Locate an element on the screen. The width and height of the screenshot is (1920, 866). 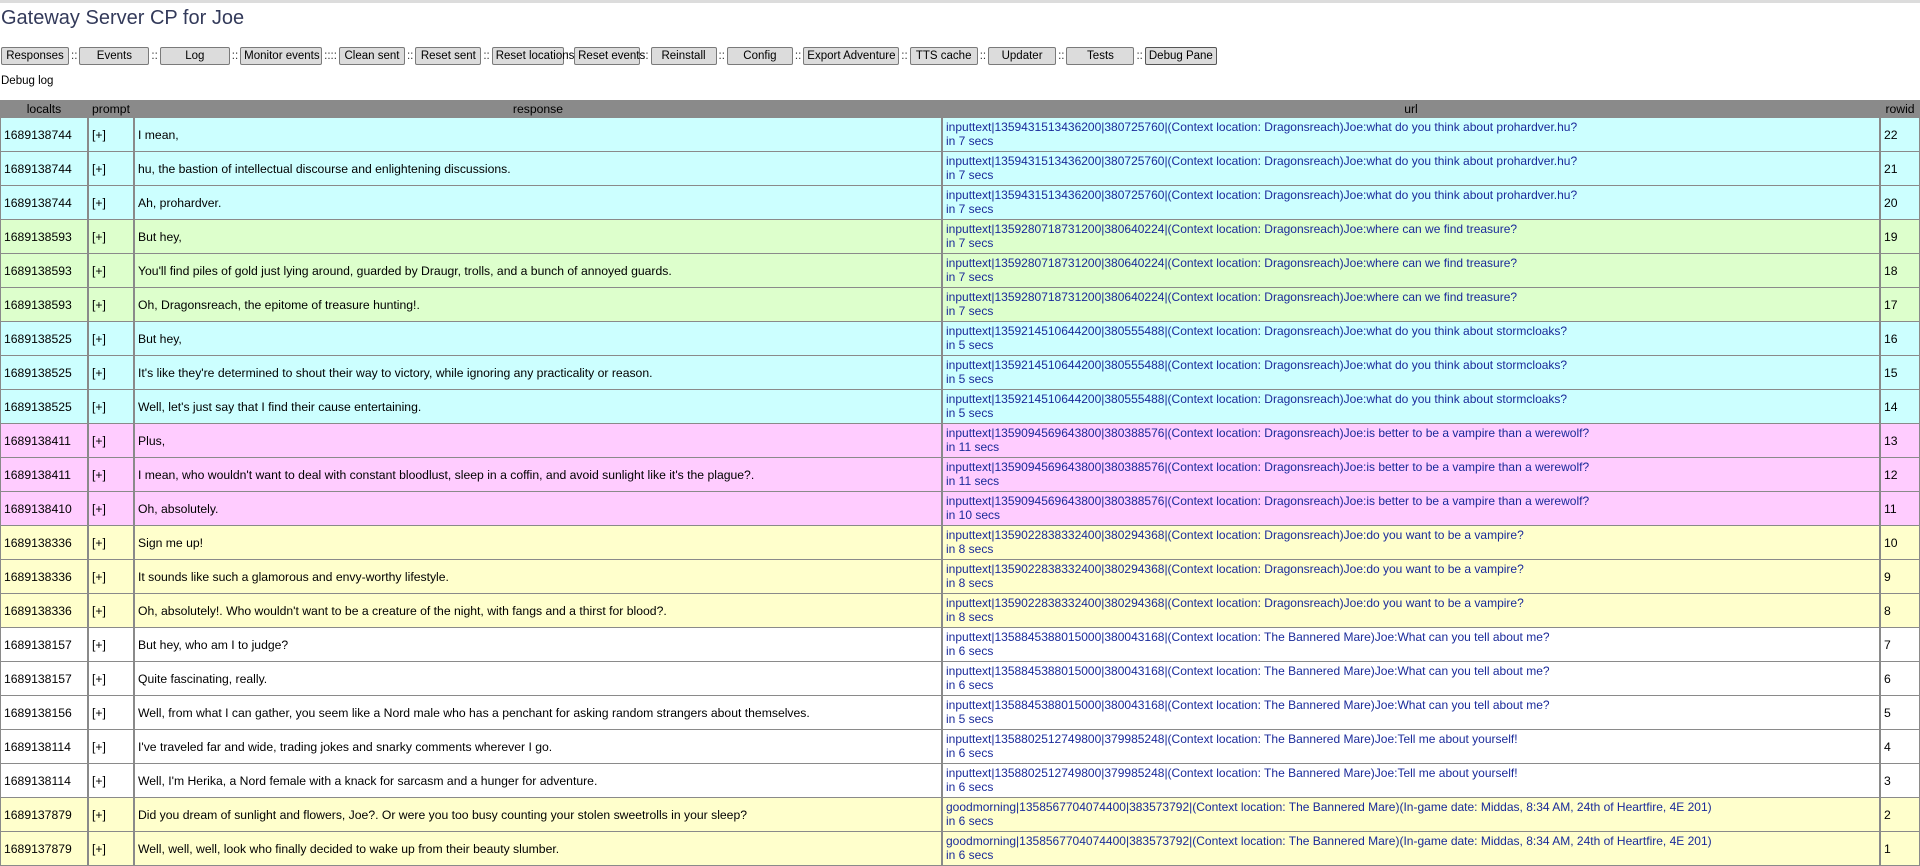
toolbar-button-responses: Responses is located at coordinates (35, 56).